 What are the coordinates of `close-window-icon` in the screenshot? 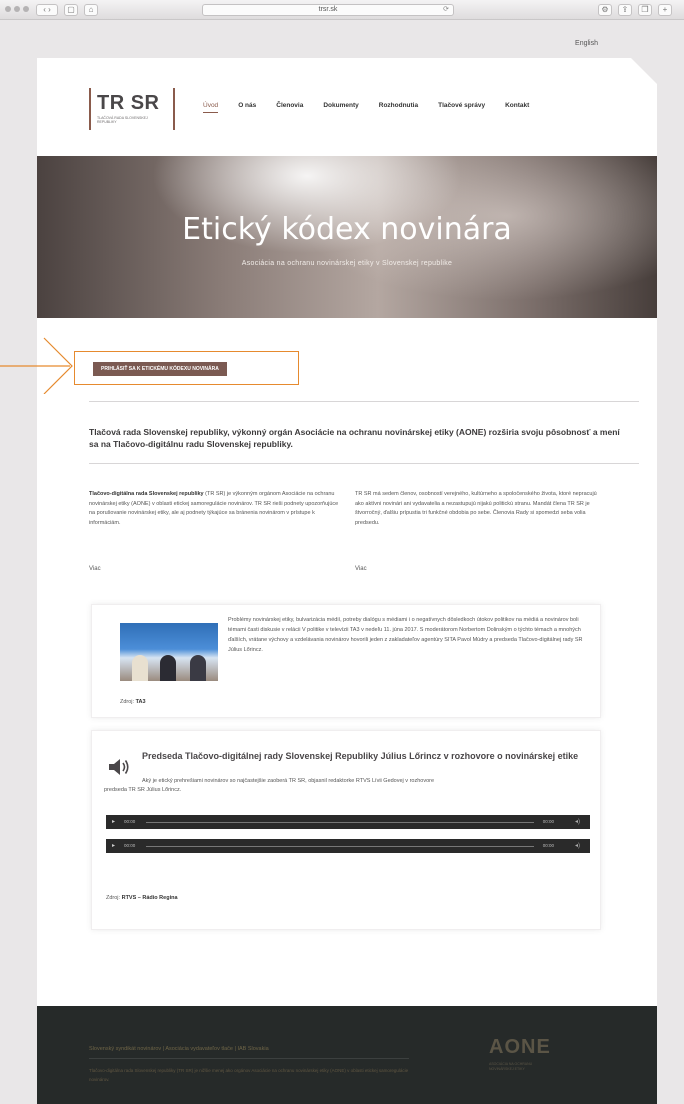 It's located at (8, 9).